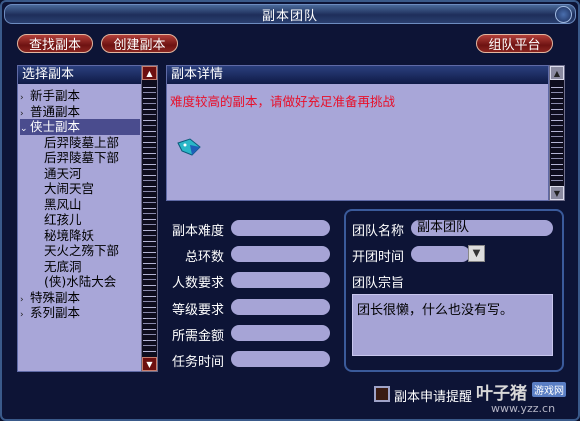 The width and height of the screenshot is (580, 421). What do you see at coordinates (55, 126) in the screenshot?
I see `tree-item-label: 侠士副本` at bounding box center [55, 126].